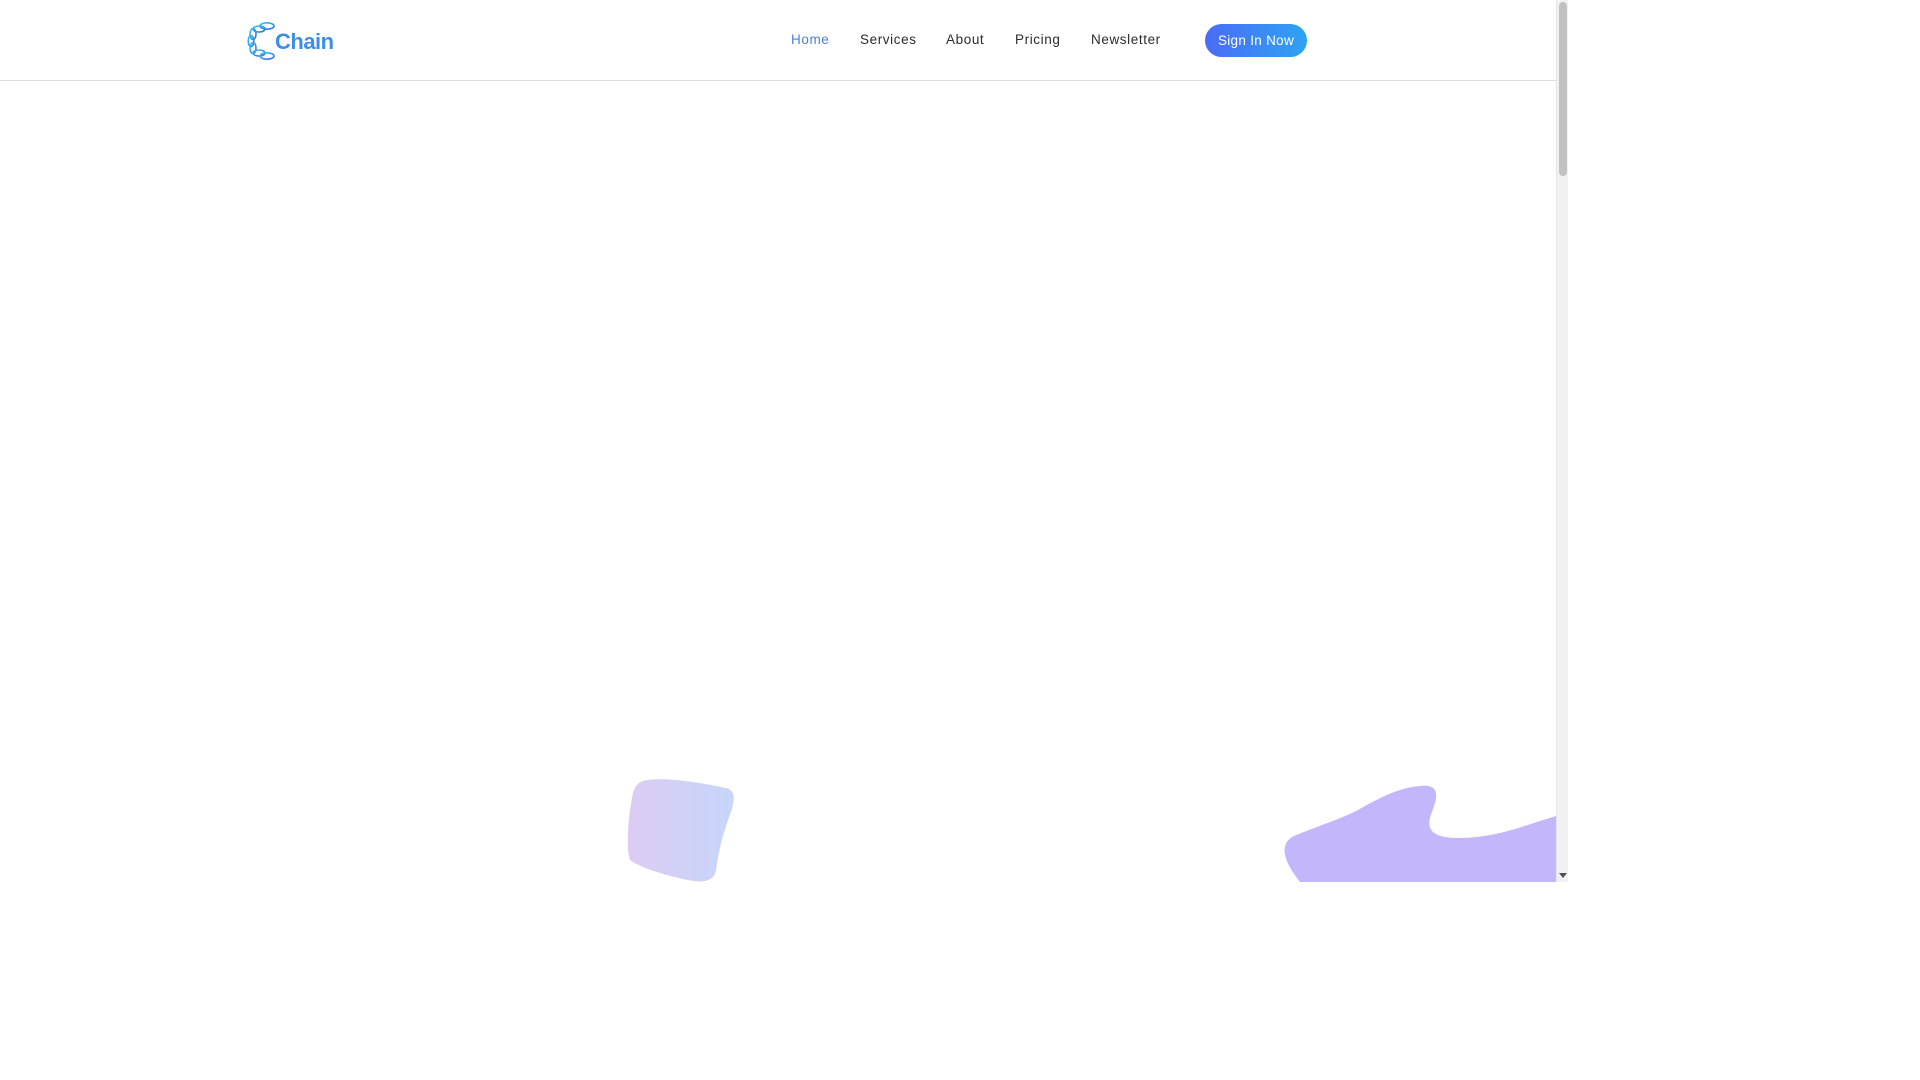 The width and height of the screenshot is (1920, 1080). I want to click on sign-in-button: Sign In Now, so click(1256, 40).